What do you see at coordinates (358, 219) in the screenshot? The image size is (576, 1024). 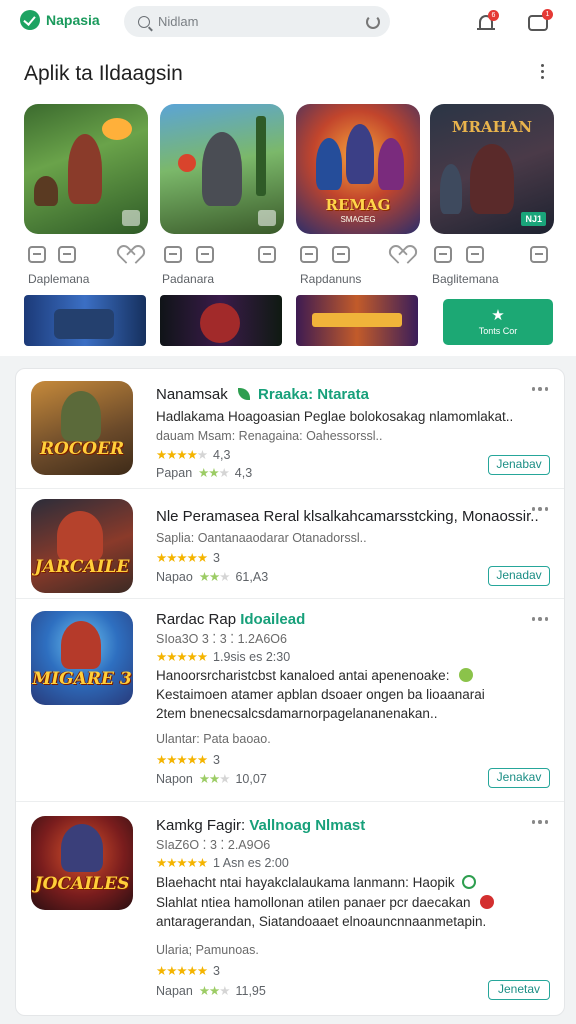 I see `tile-subtitle: SMAGEG` at bounding box center [358, 219].